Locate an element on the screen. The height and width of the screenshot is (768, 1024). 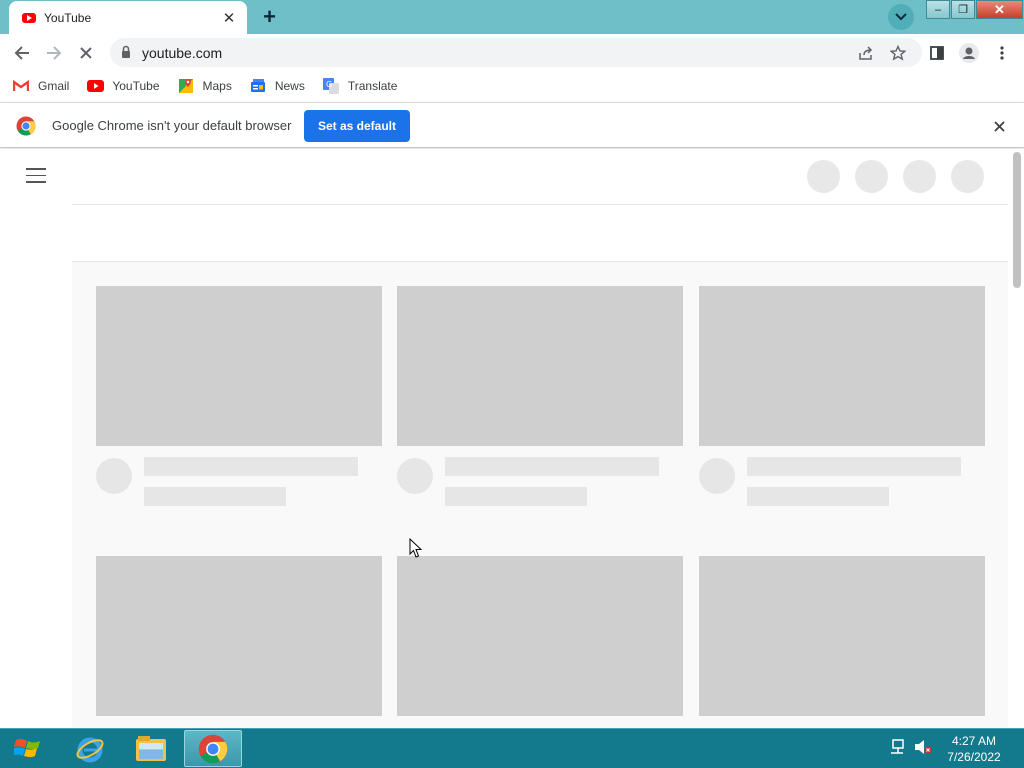
windows-logo-icon is located at coordinates (27, 748).